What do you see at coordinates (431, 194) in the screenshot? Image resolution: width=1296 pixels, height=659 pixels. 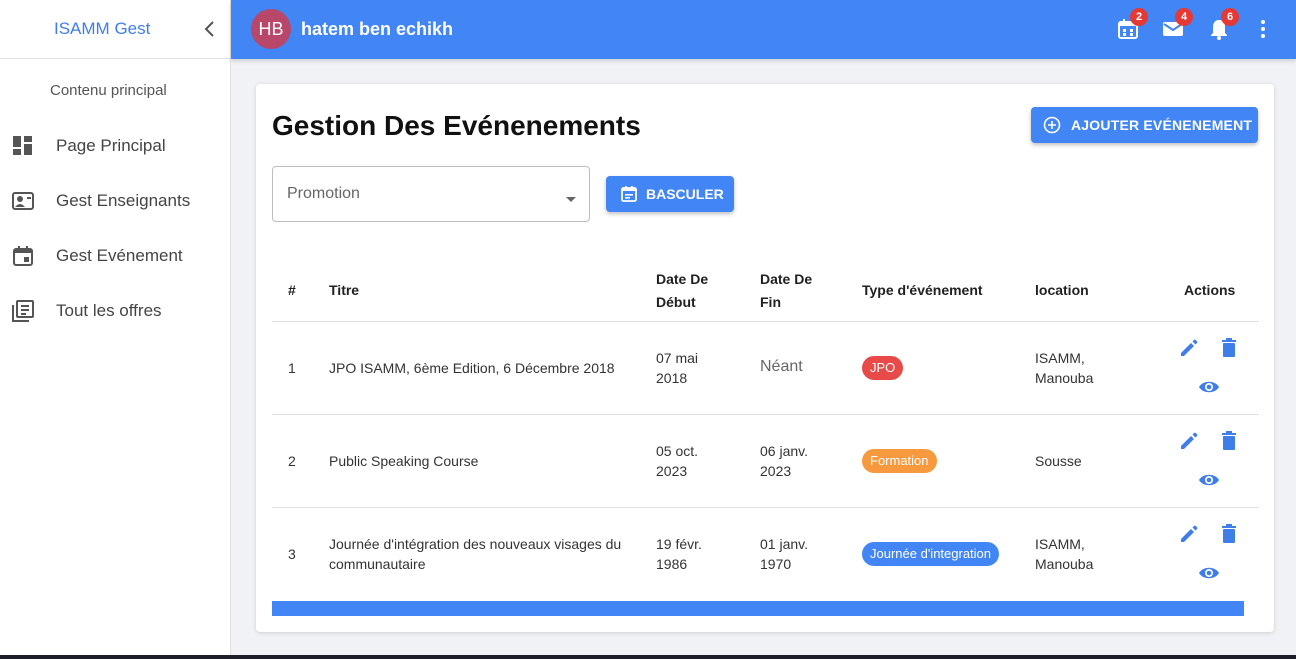 I see `promotion-select: Promotion` at bounding box center [431, 194].